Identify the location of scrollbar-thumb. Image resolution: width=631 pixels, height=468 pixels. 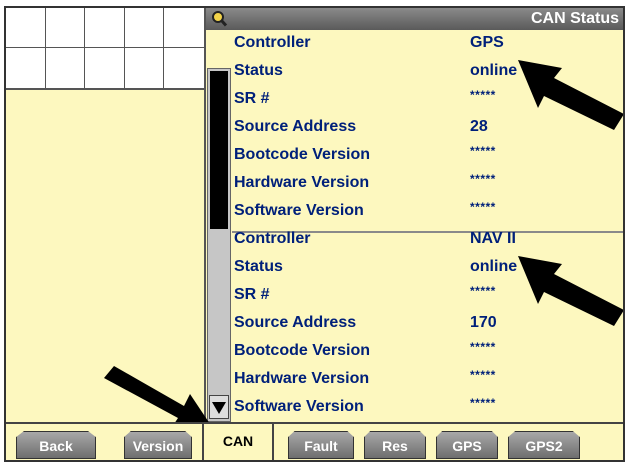
(219, 150).